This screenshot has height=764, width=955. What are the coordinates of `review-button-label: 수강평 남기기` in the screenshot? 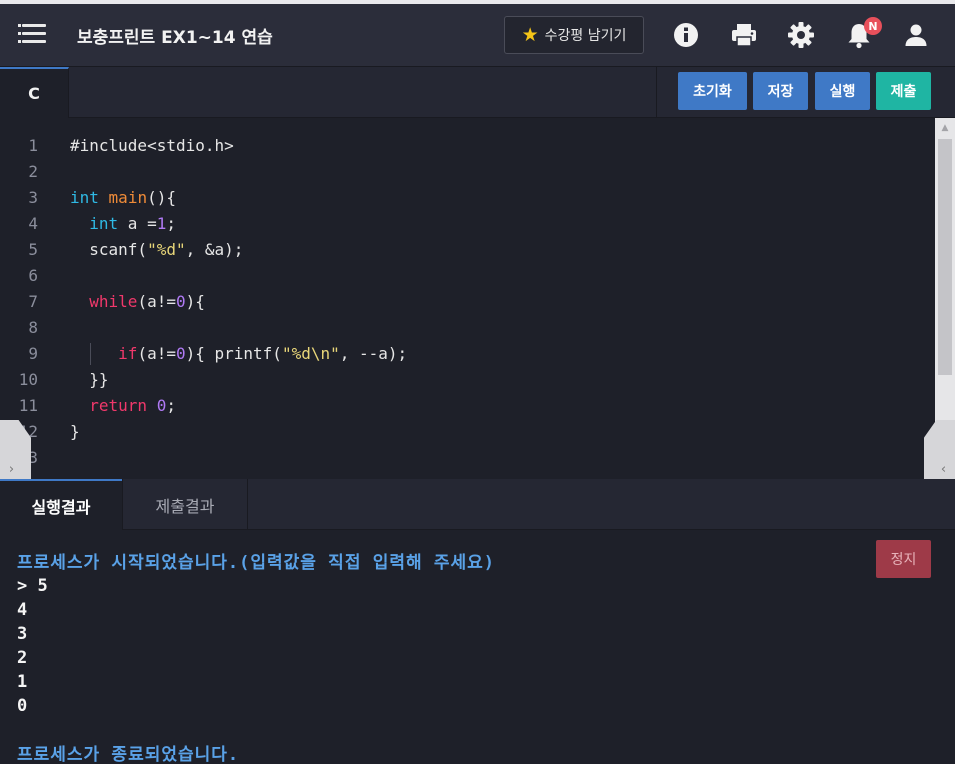 It's located at (585, 36).